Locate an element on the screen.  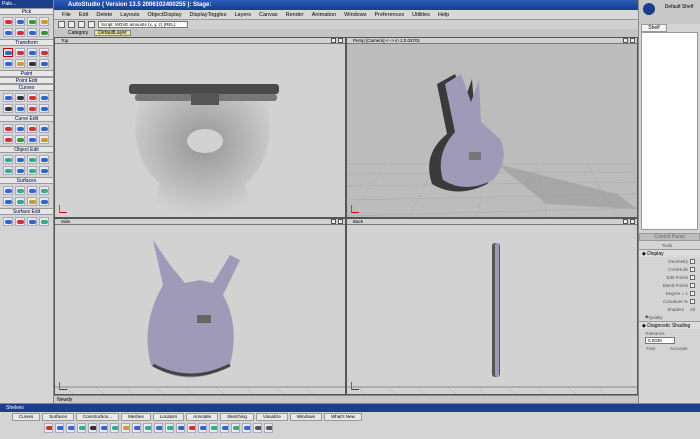
intersect-icon is located at coordinates (8, 139).